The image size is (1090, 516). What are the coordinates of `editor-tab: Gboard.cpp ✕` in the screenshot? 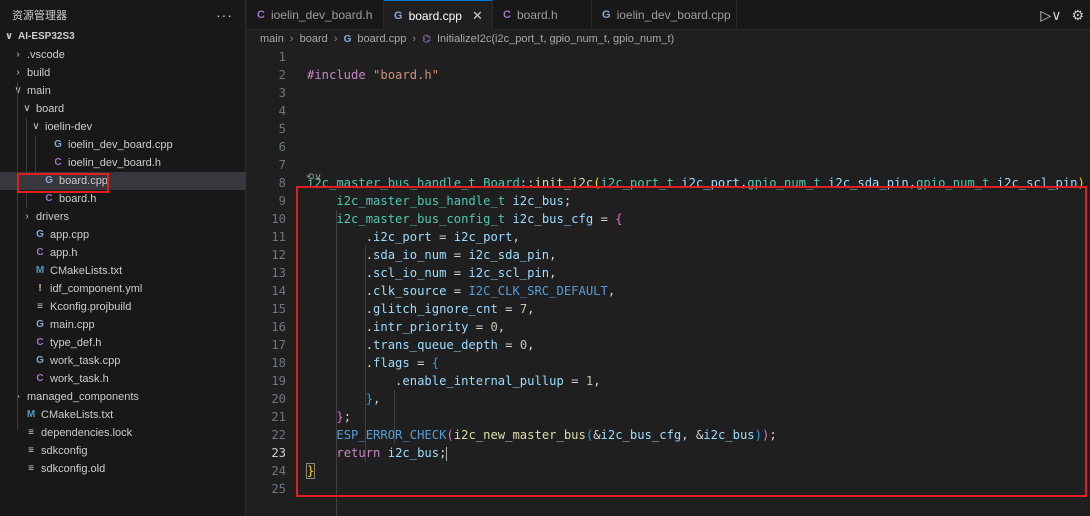 It's located at (438, 15).